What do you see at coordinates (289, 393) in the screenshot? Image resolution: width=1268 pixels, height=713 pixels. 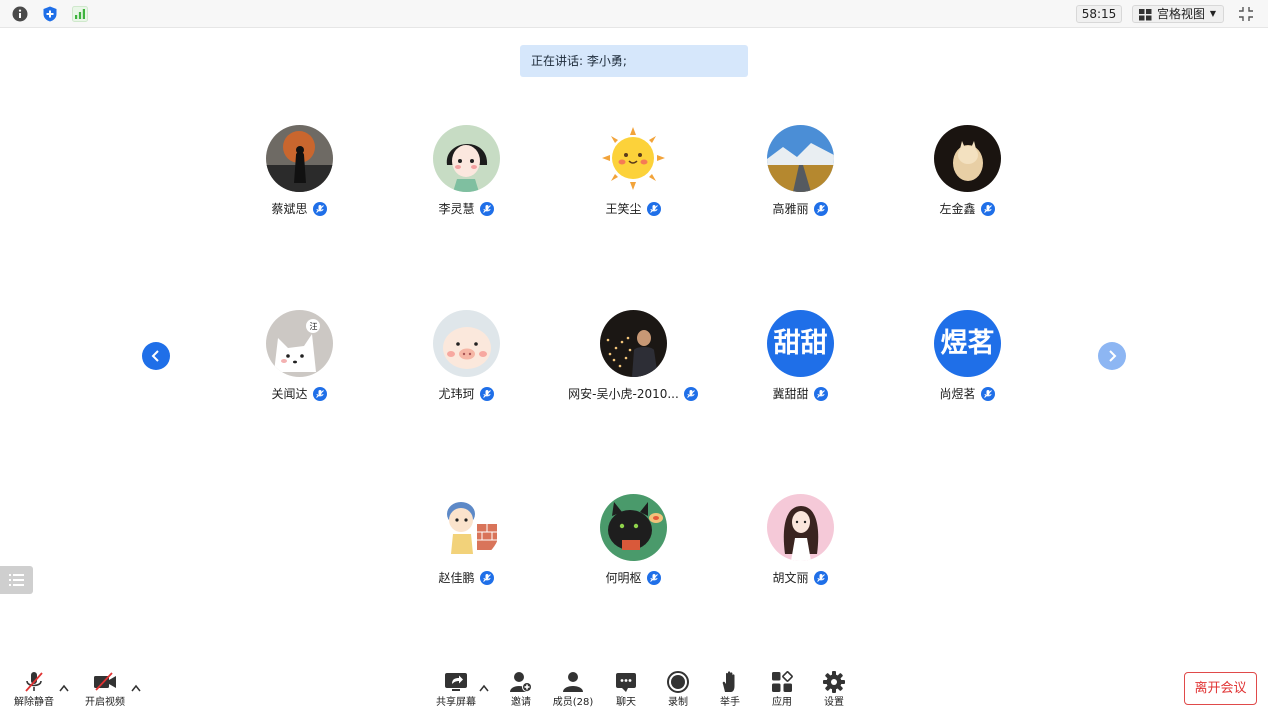 I see `participant-name: 关闻达` at bounding box center [289, 393].